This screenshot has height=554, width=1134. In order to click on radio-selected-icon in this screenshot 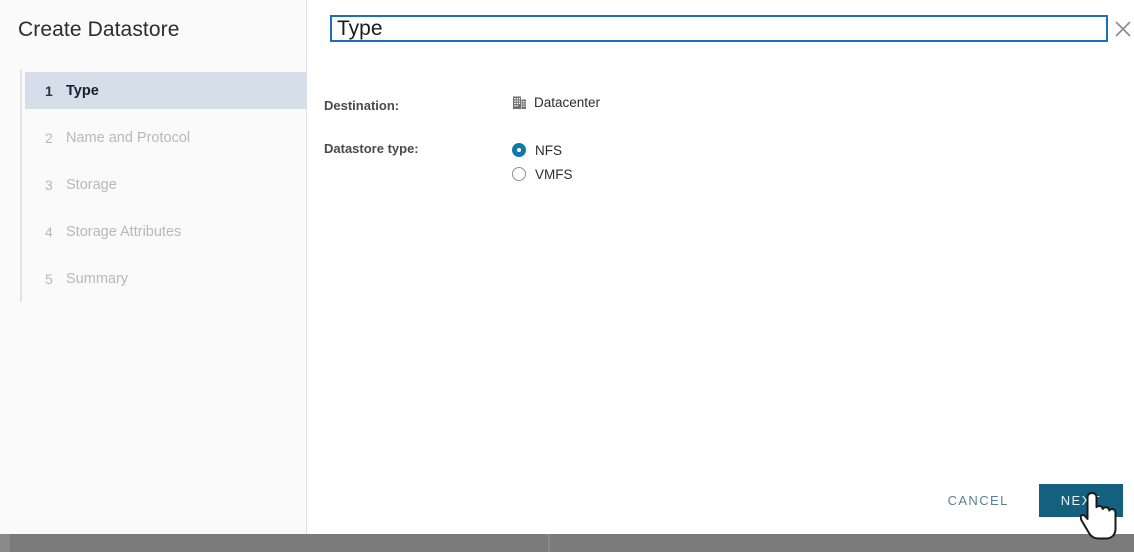, I will do `click(519, 150)`.